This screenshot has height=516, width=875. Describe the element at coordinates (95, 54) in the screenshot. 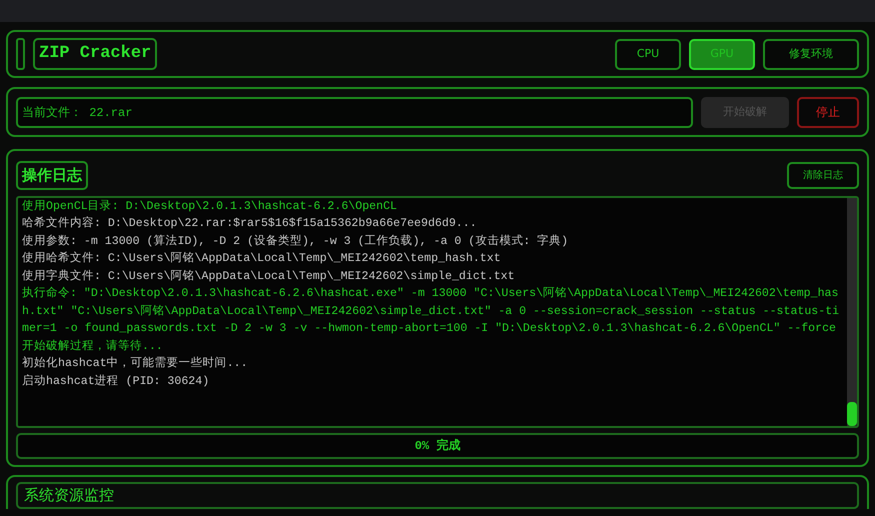

I see `app-title: ZIP Cracker` at that location.